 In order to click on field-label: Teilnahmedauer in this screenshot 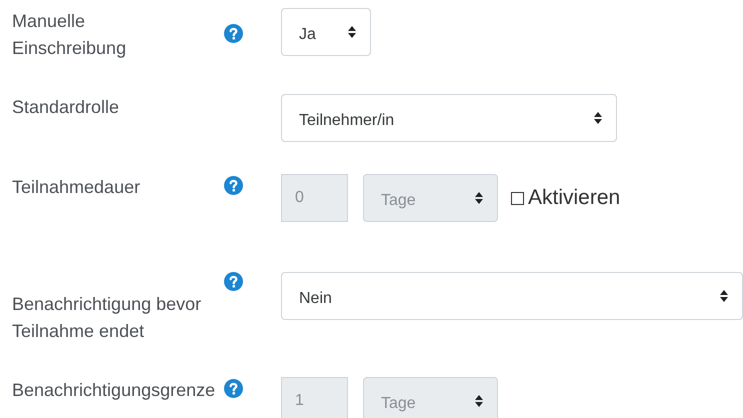, I will do `click(76, 187)`.